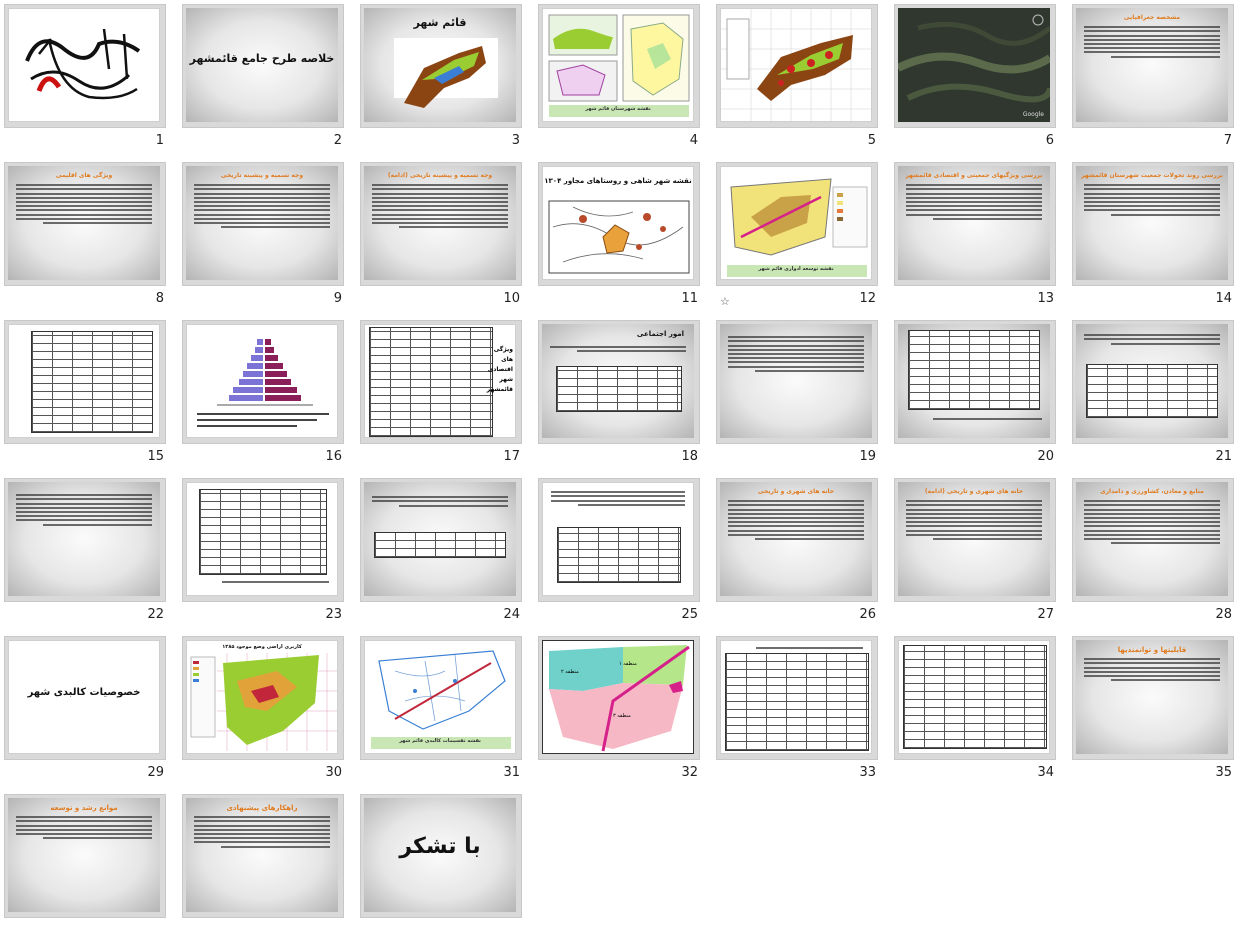 The height and width of the screenshot is (948, 1246). I want to click on slide-title: ویژگی های اقلیمی, so click(84, 175).